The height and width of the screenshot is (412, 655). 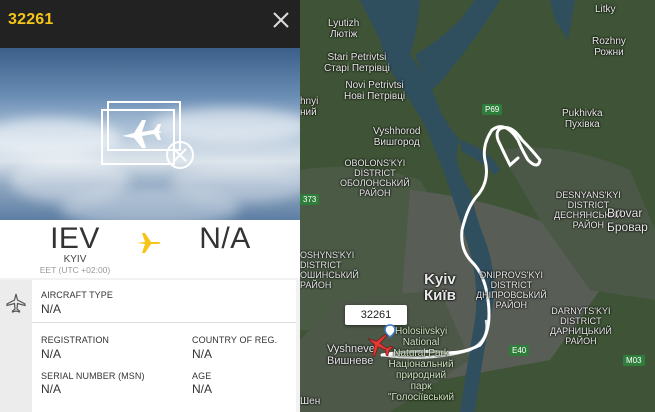 What do you see at coordinates (31, 19) in the screenshot?
I see `flight-callsign: 32261` at bounding box center [31, 19].